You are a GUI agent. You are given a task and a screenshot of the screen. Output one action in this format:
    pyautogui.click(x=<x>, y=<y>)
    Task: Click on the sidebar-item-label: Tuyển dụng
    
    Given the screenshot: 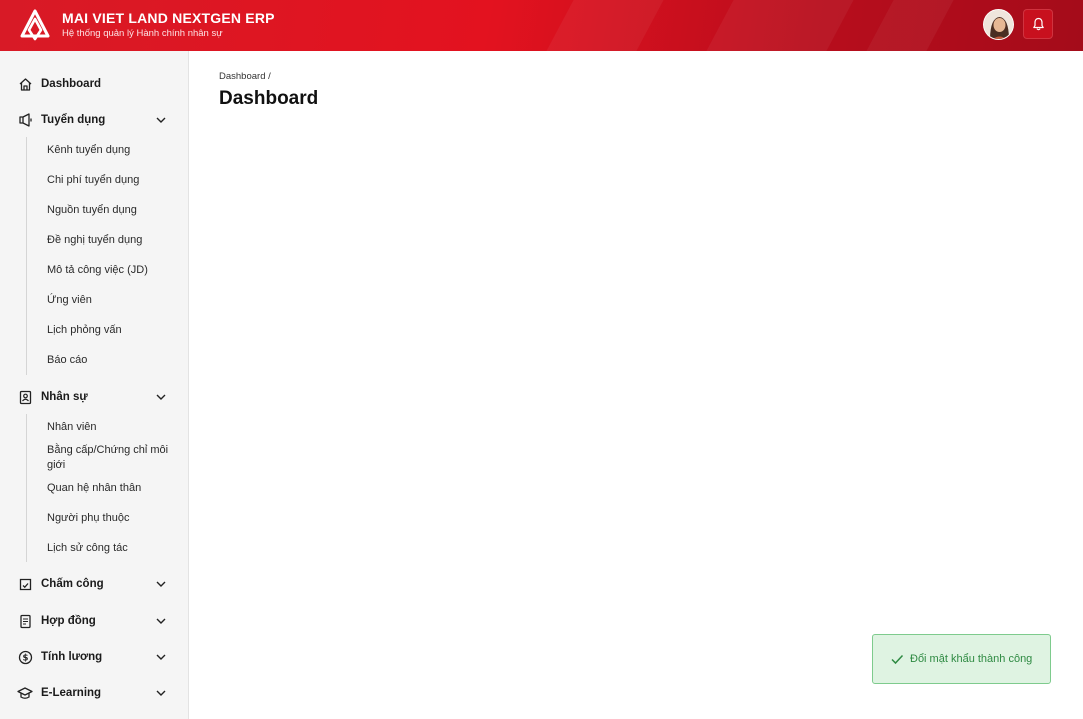 What is the action you would take?
    pyautogui.click(x=73, y=120)
    